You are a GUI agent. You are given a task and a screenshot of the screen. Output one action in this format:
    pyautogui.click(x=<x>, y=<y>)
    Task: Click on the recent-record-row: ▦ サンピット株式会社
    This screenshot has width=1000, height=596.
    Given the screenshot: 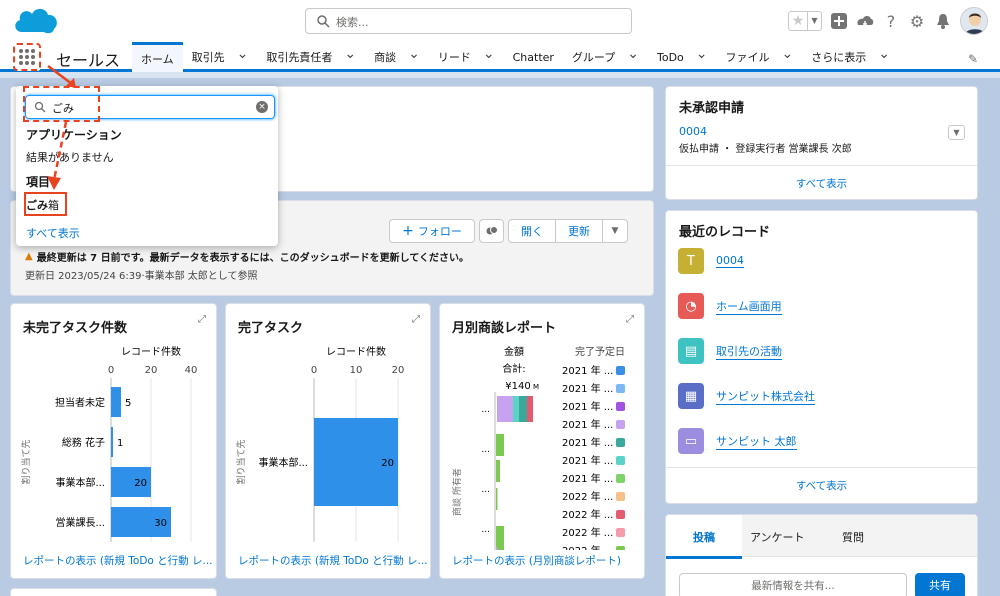 What is the action you would take?
    pyautogui.click(x=746, y=396)
    